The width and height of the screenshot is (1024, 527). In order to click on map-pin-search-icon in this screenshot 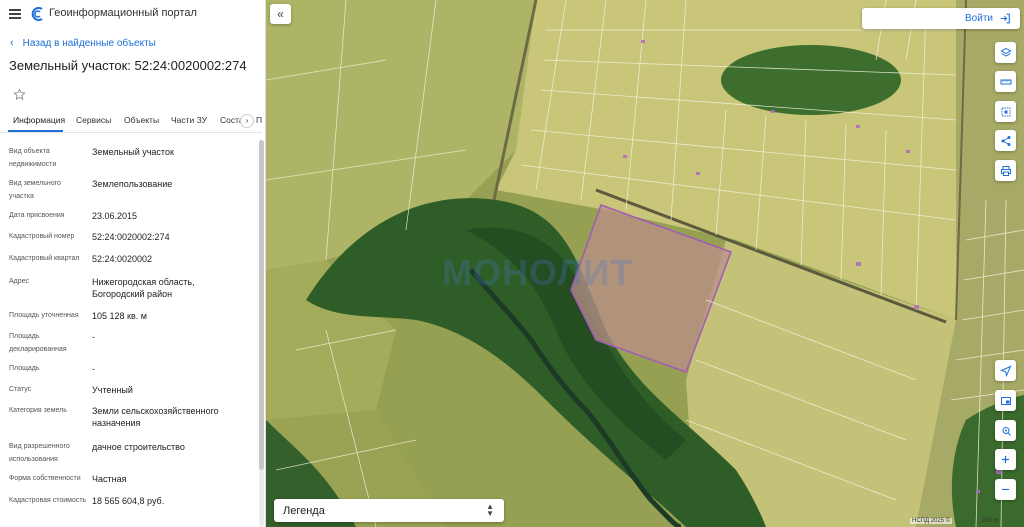, I will do `click(1006, 431)`.